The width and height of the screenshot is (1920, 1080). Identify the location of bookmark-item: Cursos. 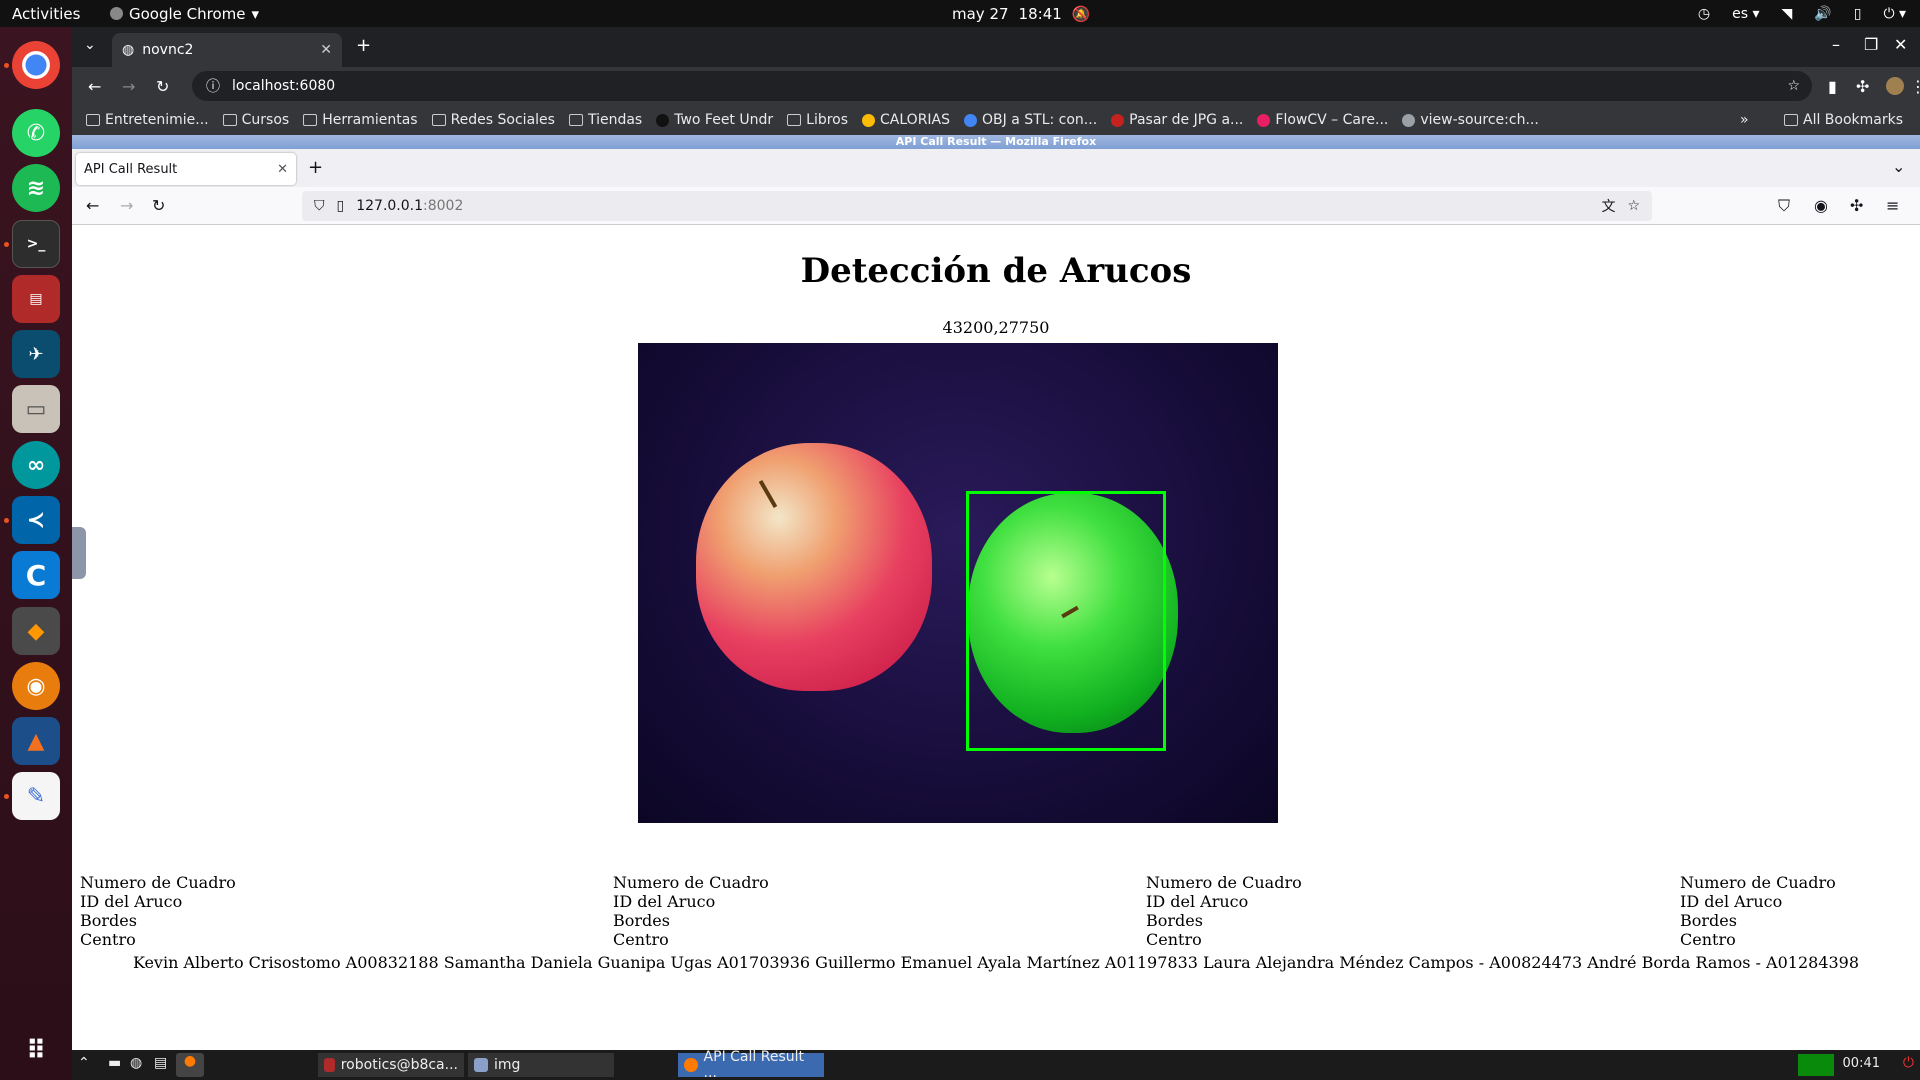
(256, 120).